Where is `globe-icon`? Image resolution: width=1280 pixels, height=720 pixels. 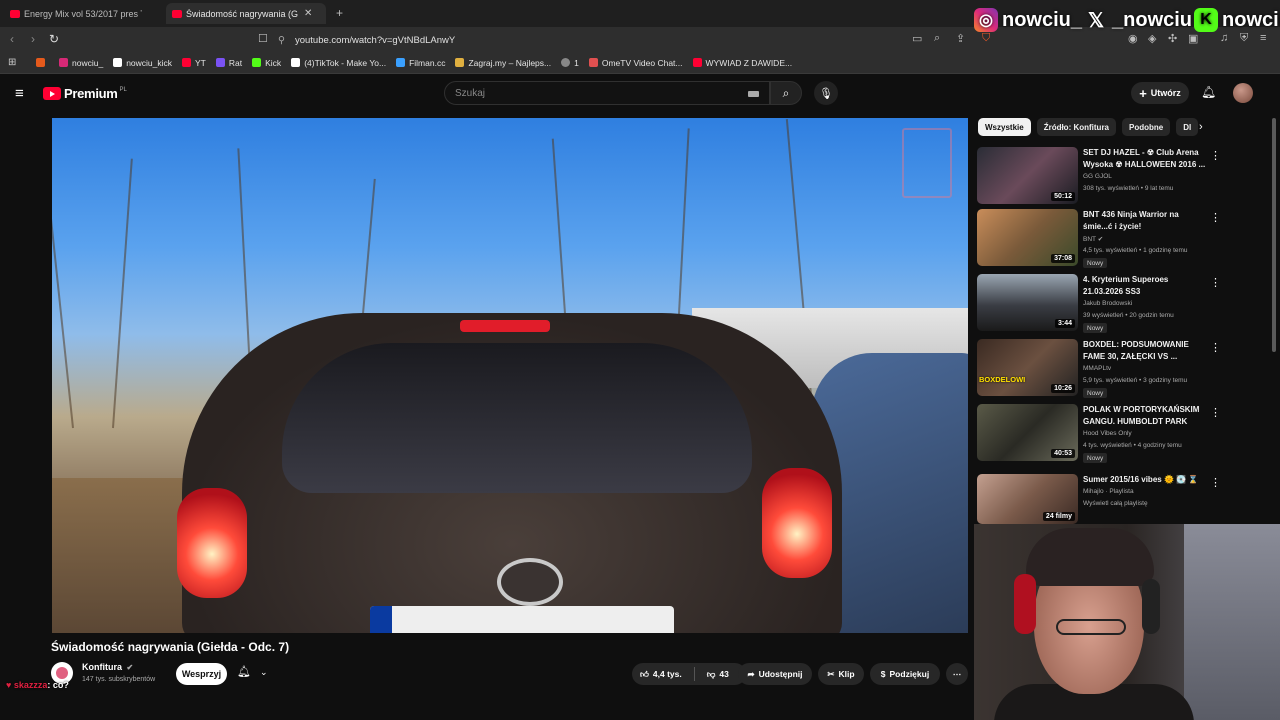
globe-icon is located at coordinates (566, 62).